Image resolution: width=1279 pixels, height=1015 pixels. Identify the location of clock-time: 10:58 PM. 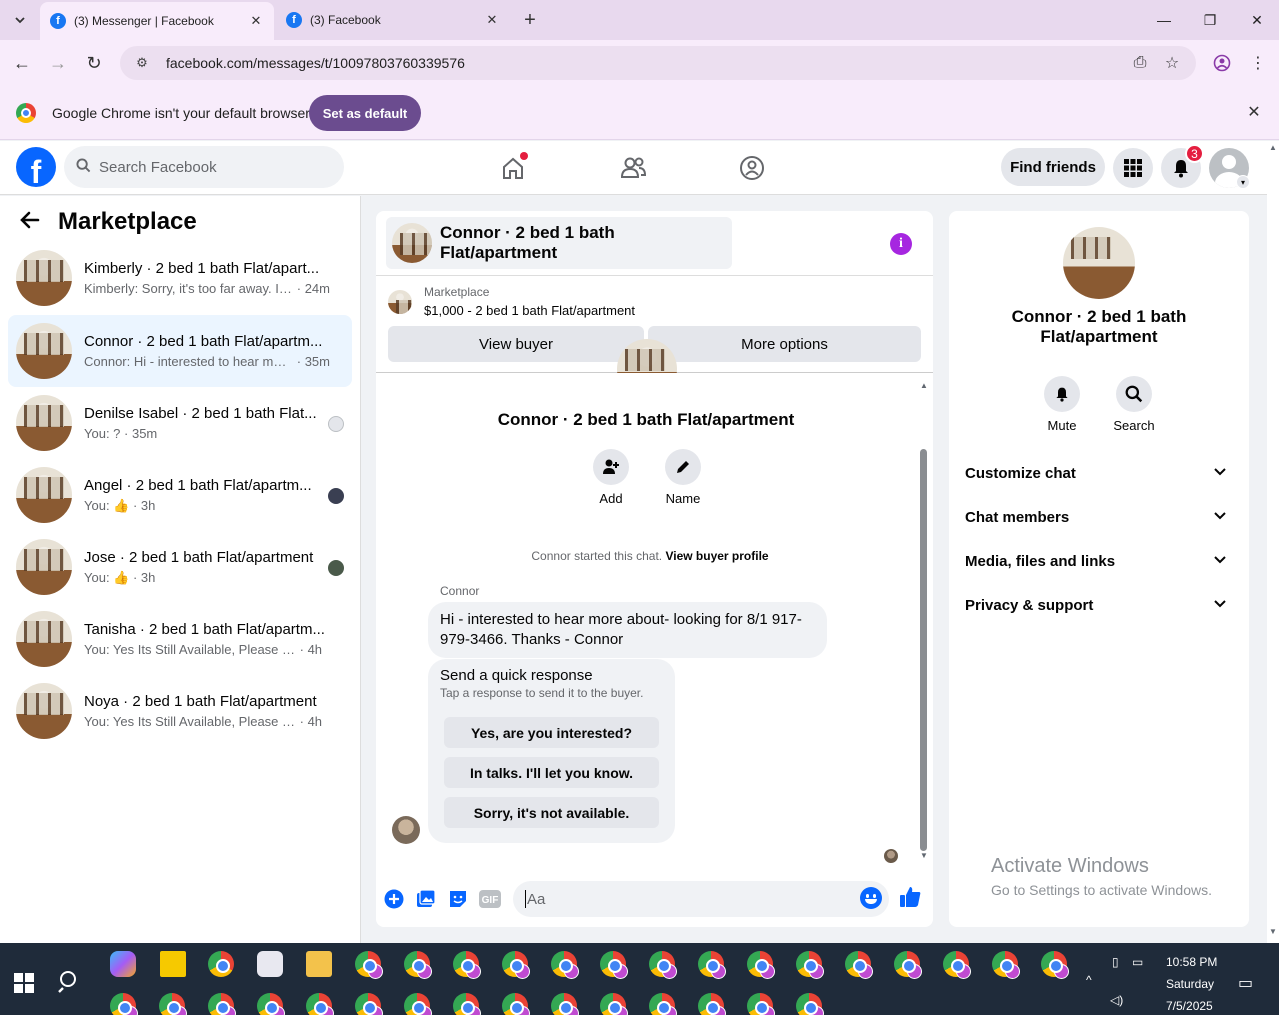
(1191, 962).